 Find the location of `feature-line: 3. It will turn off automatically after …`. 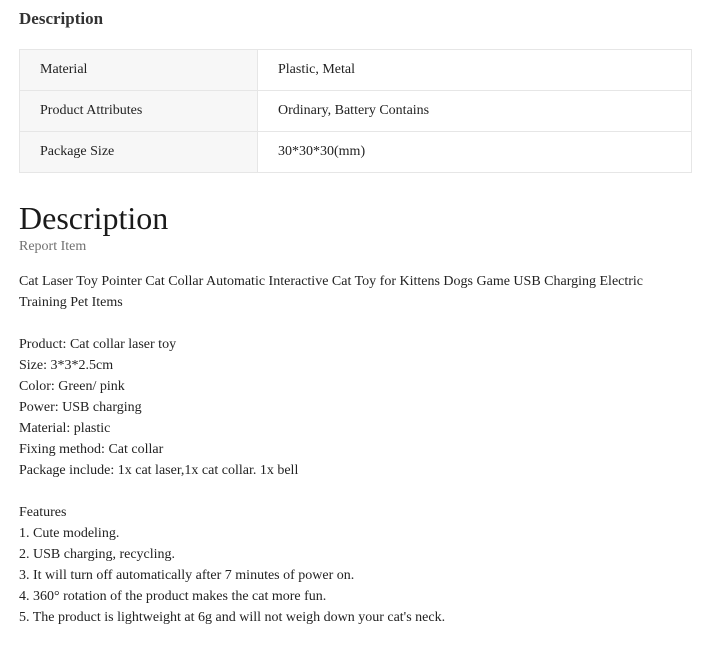

feature-line: 3. It will turn off automatically after … is located at coordinates (187, 575).